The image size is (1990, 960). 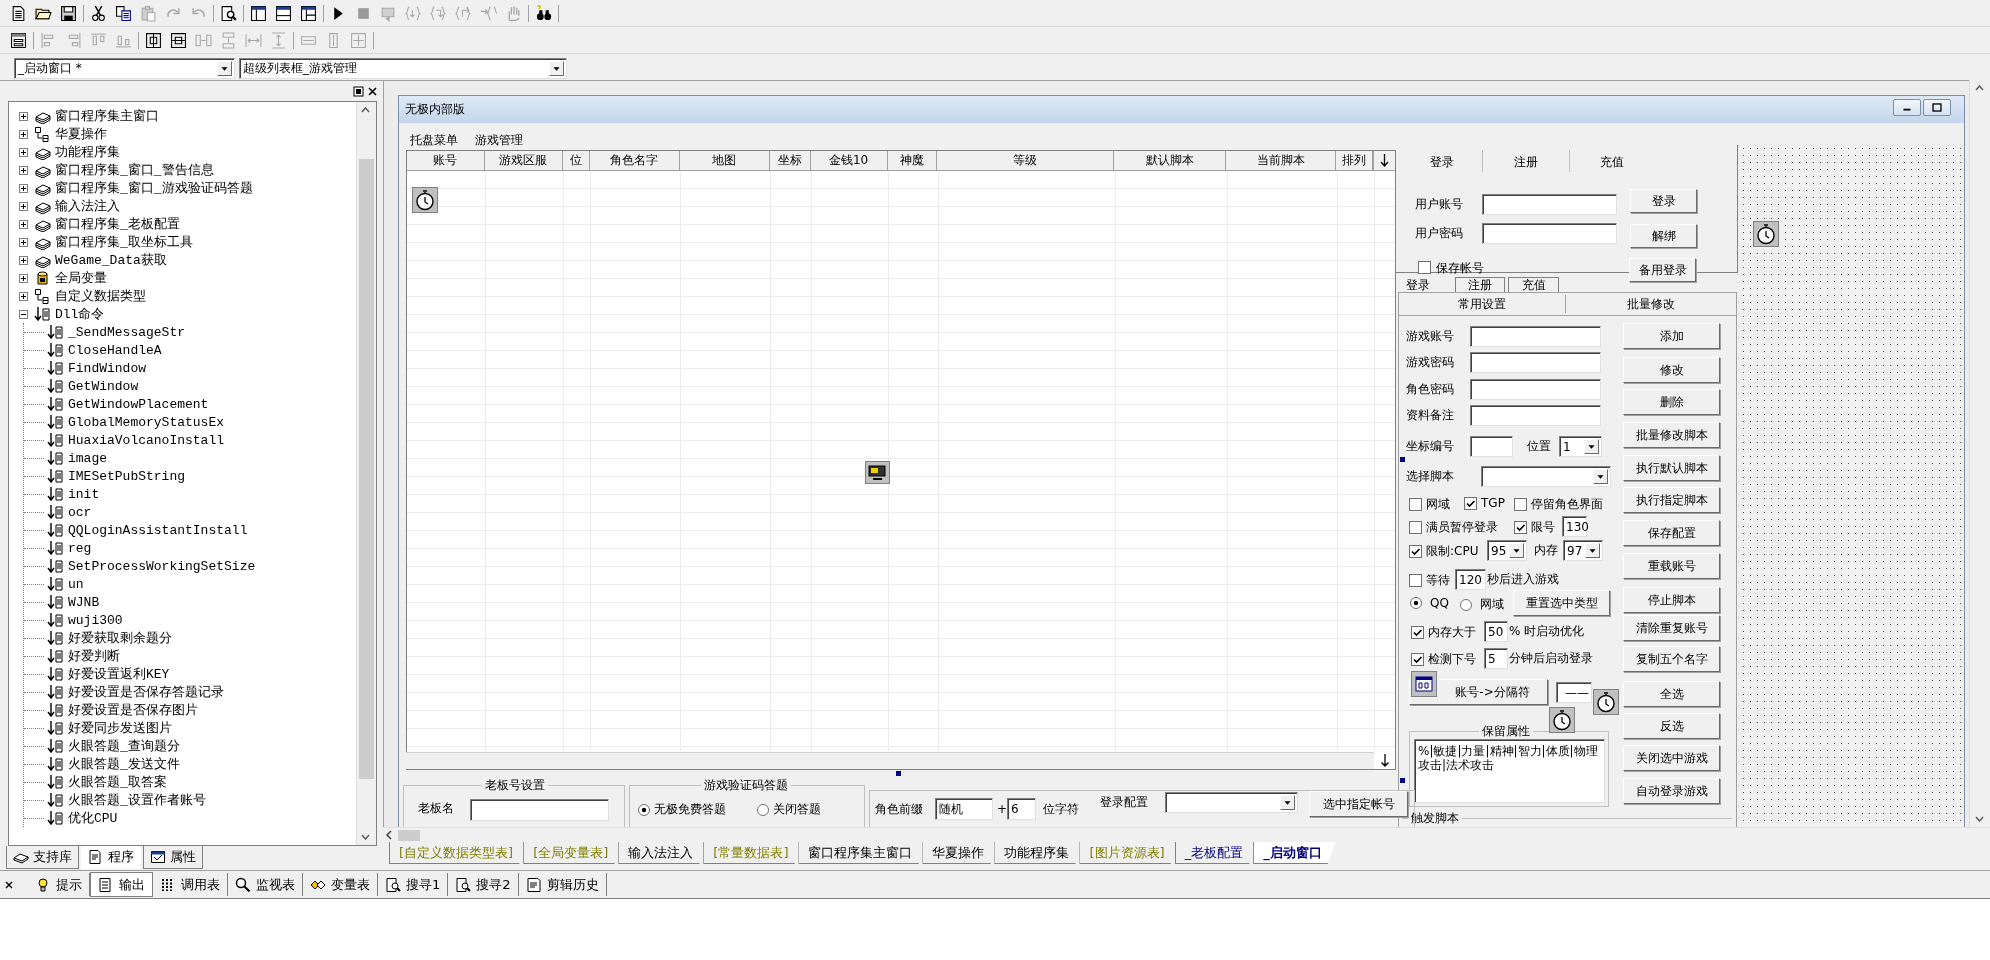 I want to click on column-header: 等级, so click(x=1026, y=160).